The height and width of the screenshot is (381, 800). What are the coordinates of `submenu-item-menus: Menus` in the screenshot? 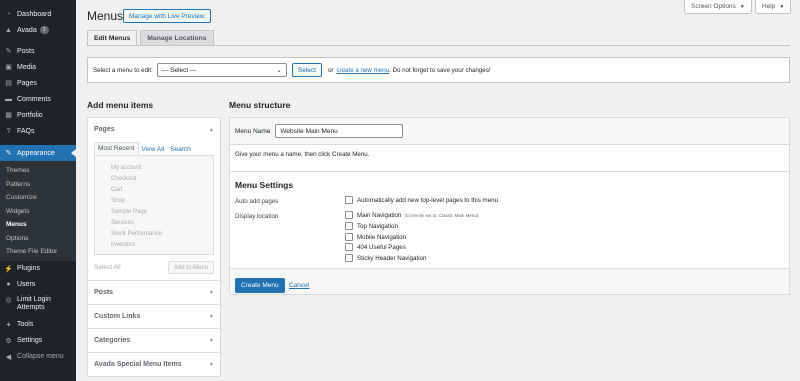 It's located at (38, 225).